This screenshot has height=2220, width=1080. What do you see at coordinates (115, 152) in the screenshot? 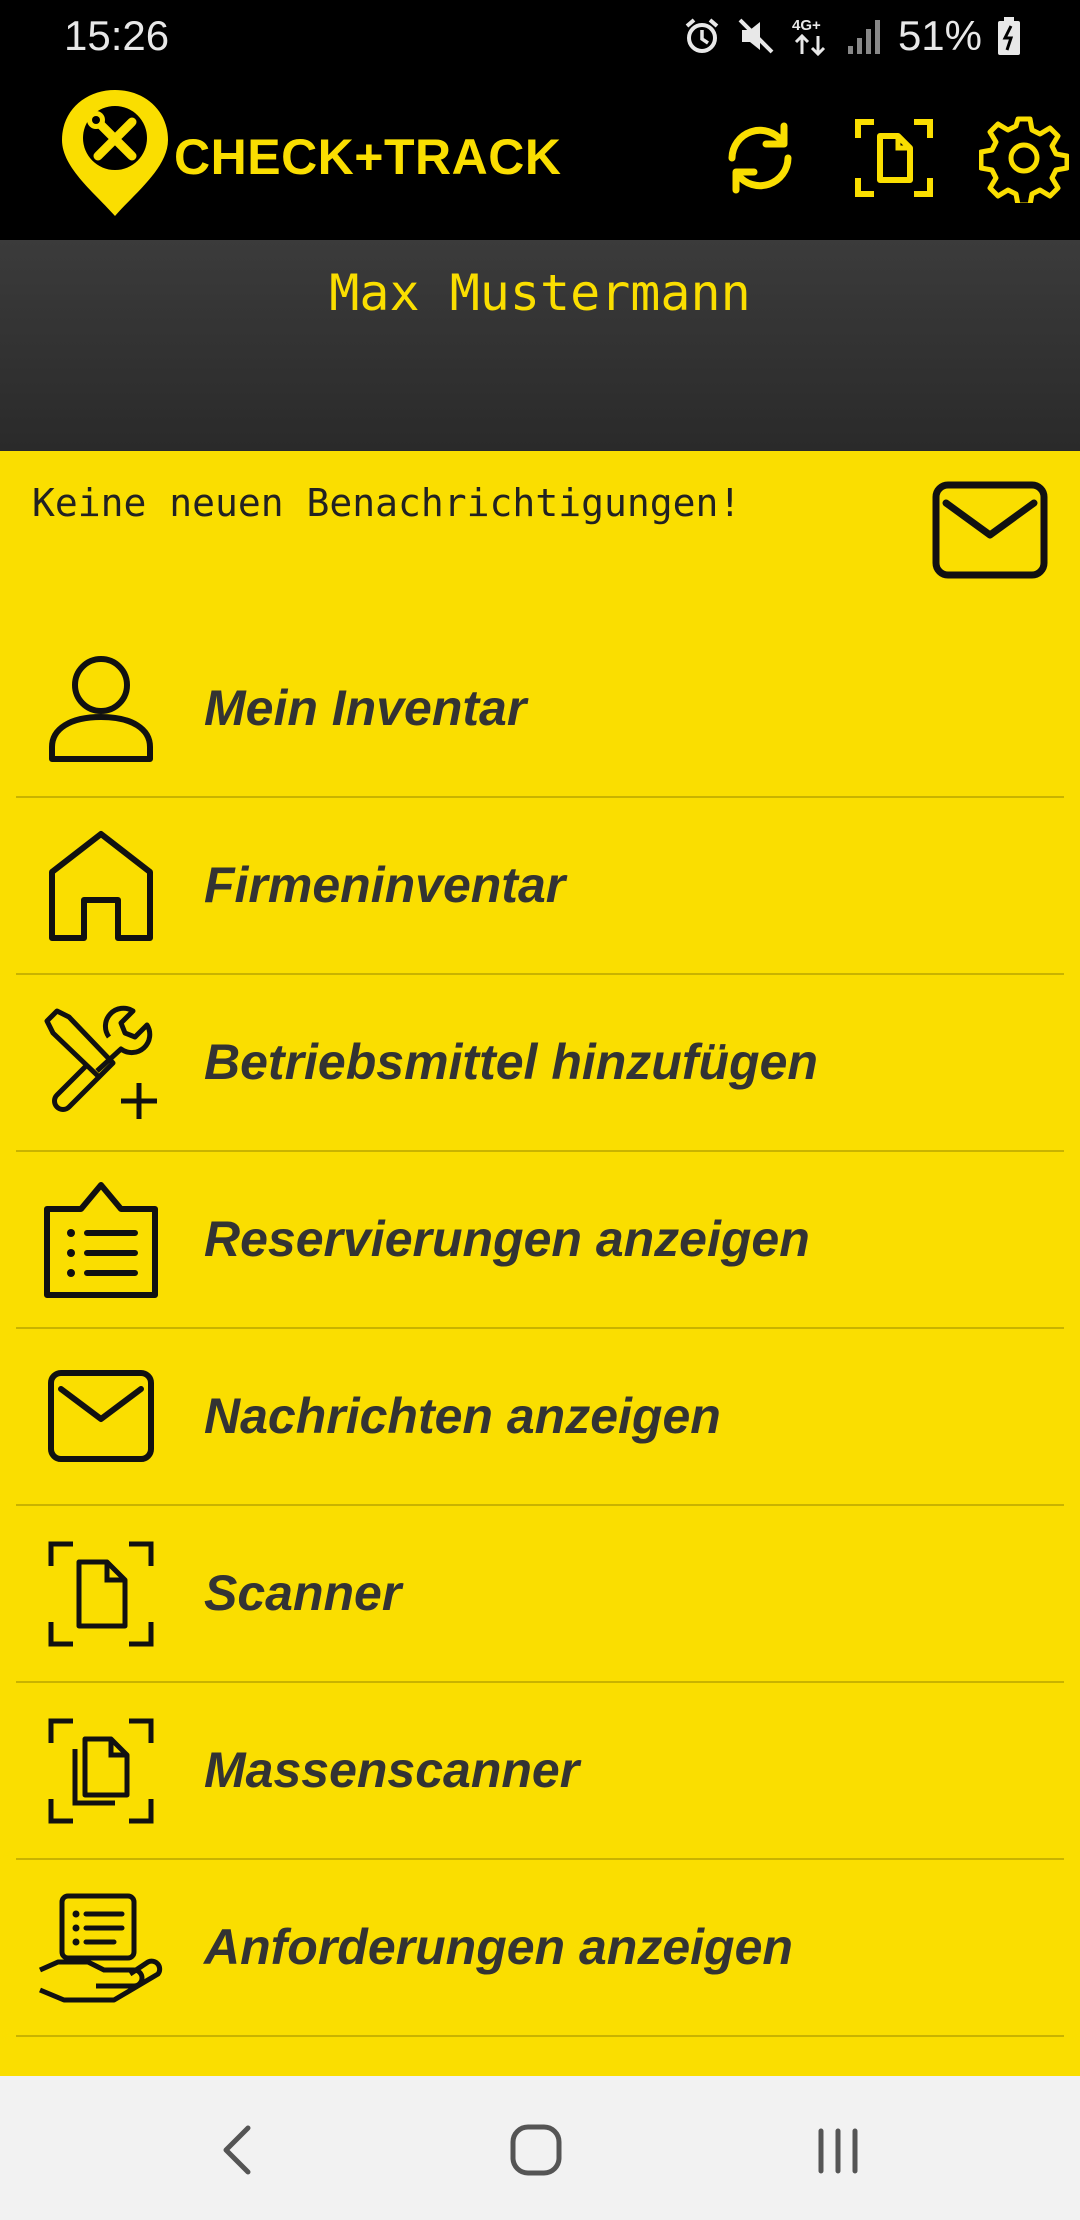
I see `app-logo` at bounding box center [115, 152].